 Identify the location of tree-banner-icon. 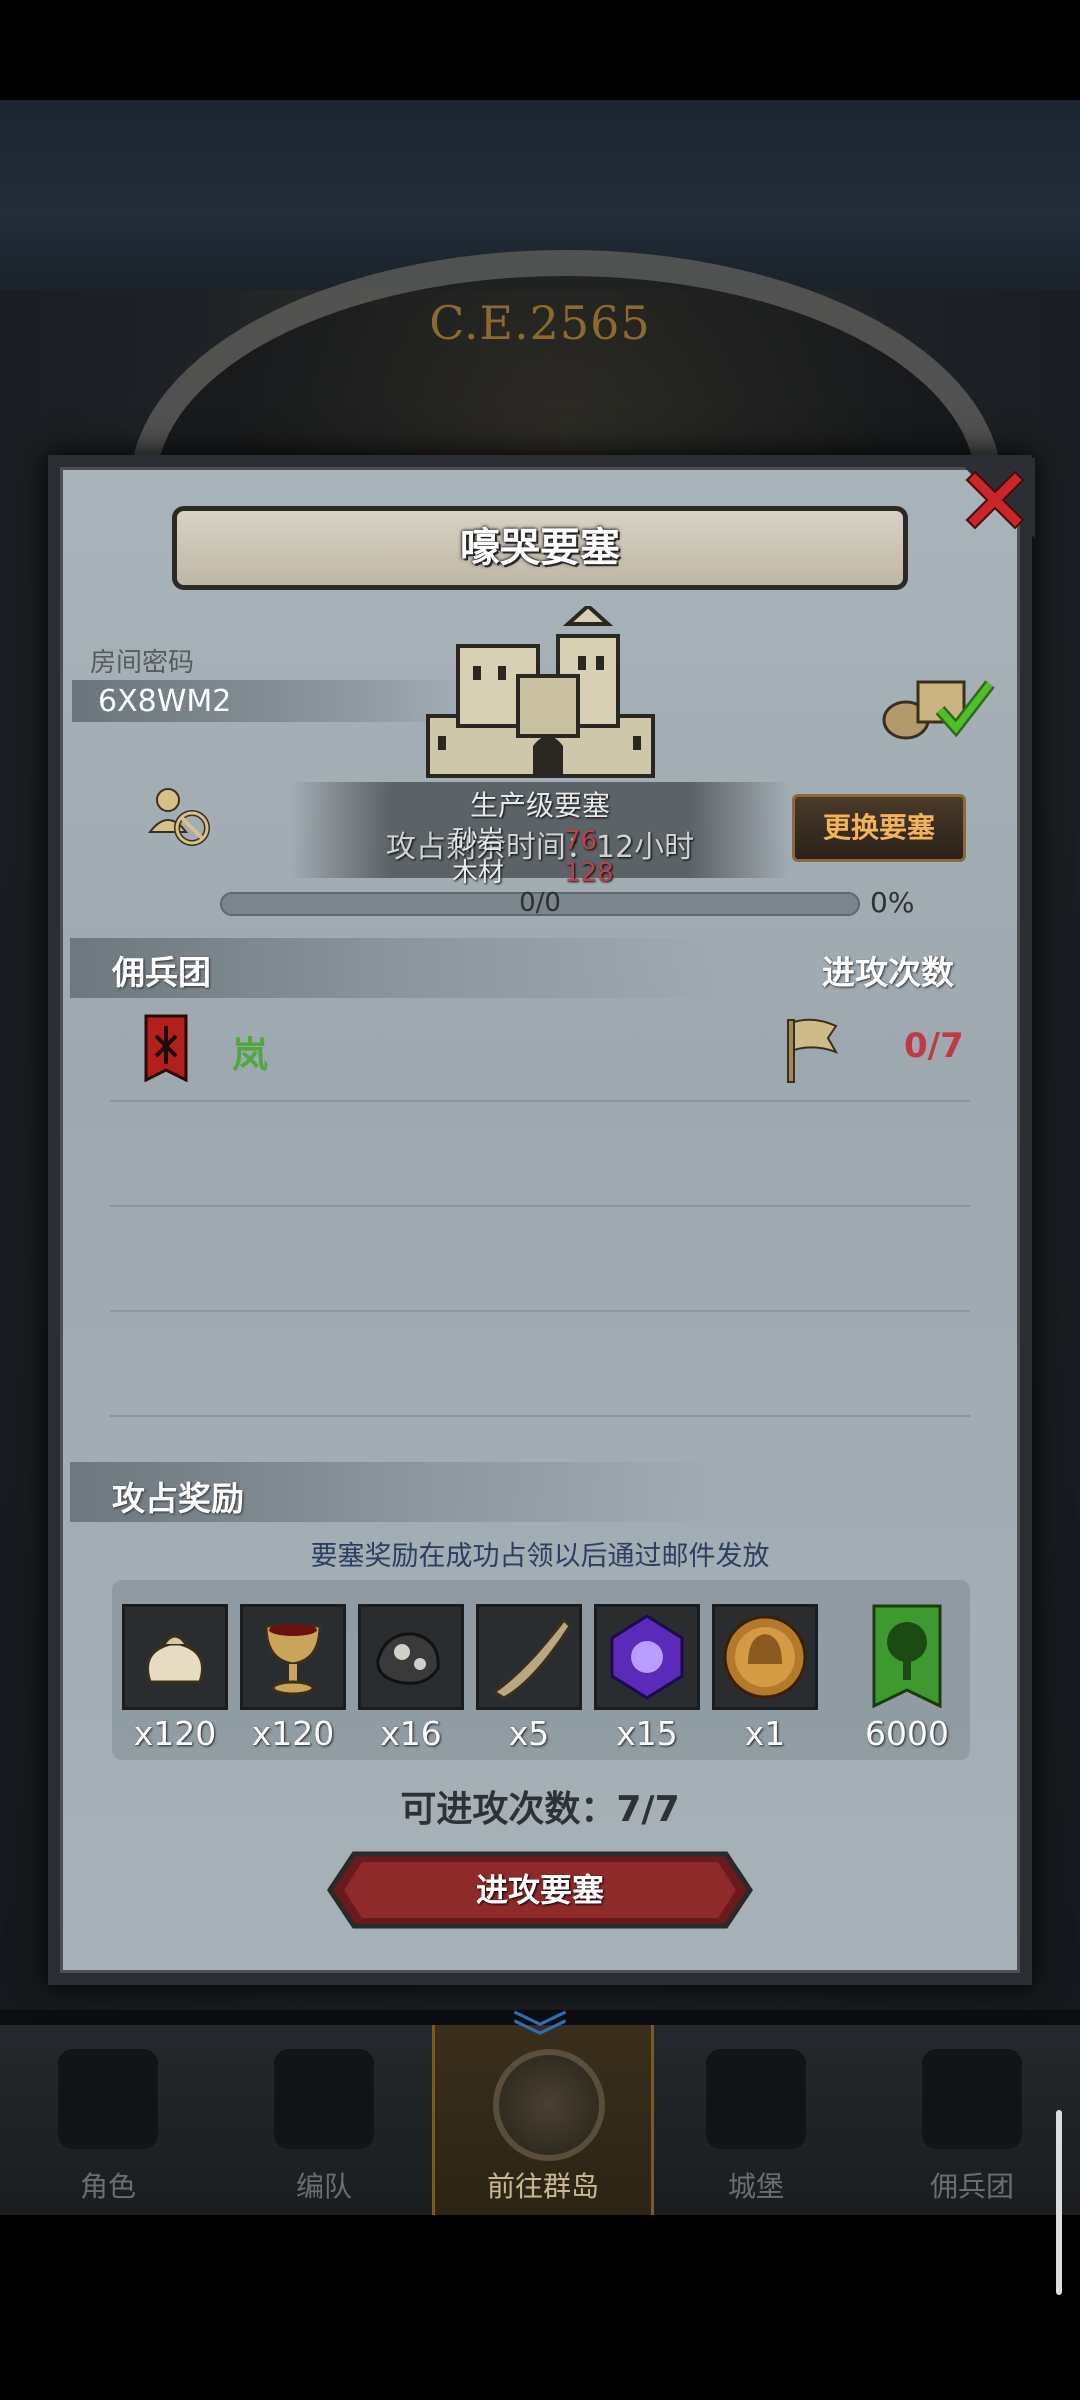
(907, 1656).